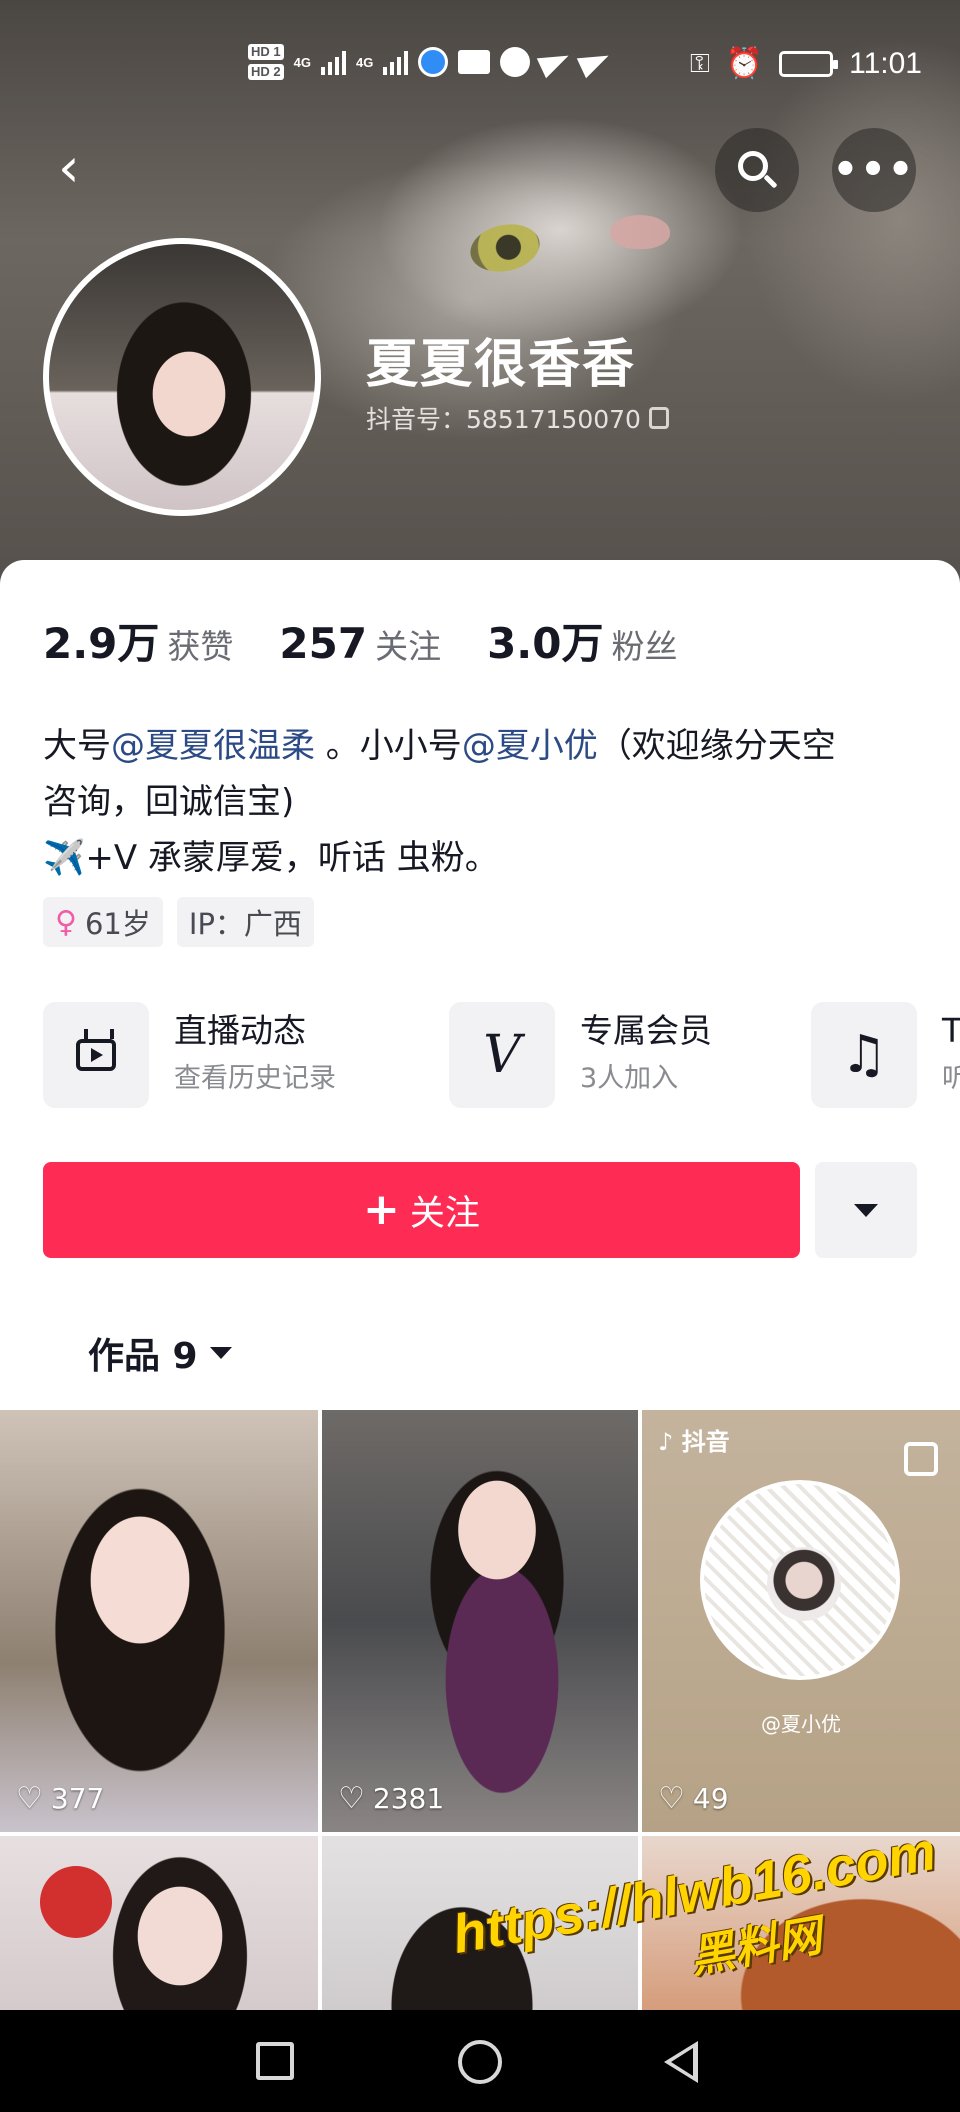 The width and height of the screenshot is (960, 2112). Describe the element at coordinates (921, 1459) in the screenshot. I see `multi-image-icon` at that location.